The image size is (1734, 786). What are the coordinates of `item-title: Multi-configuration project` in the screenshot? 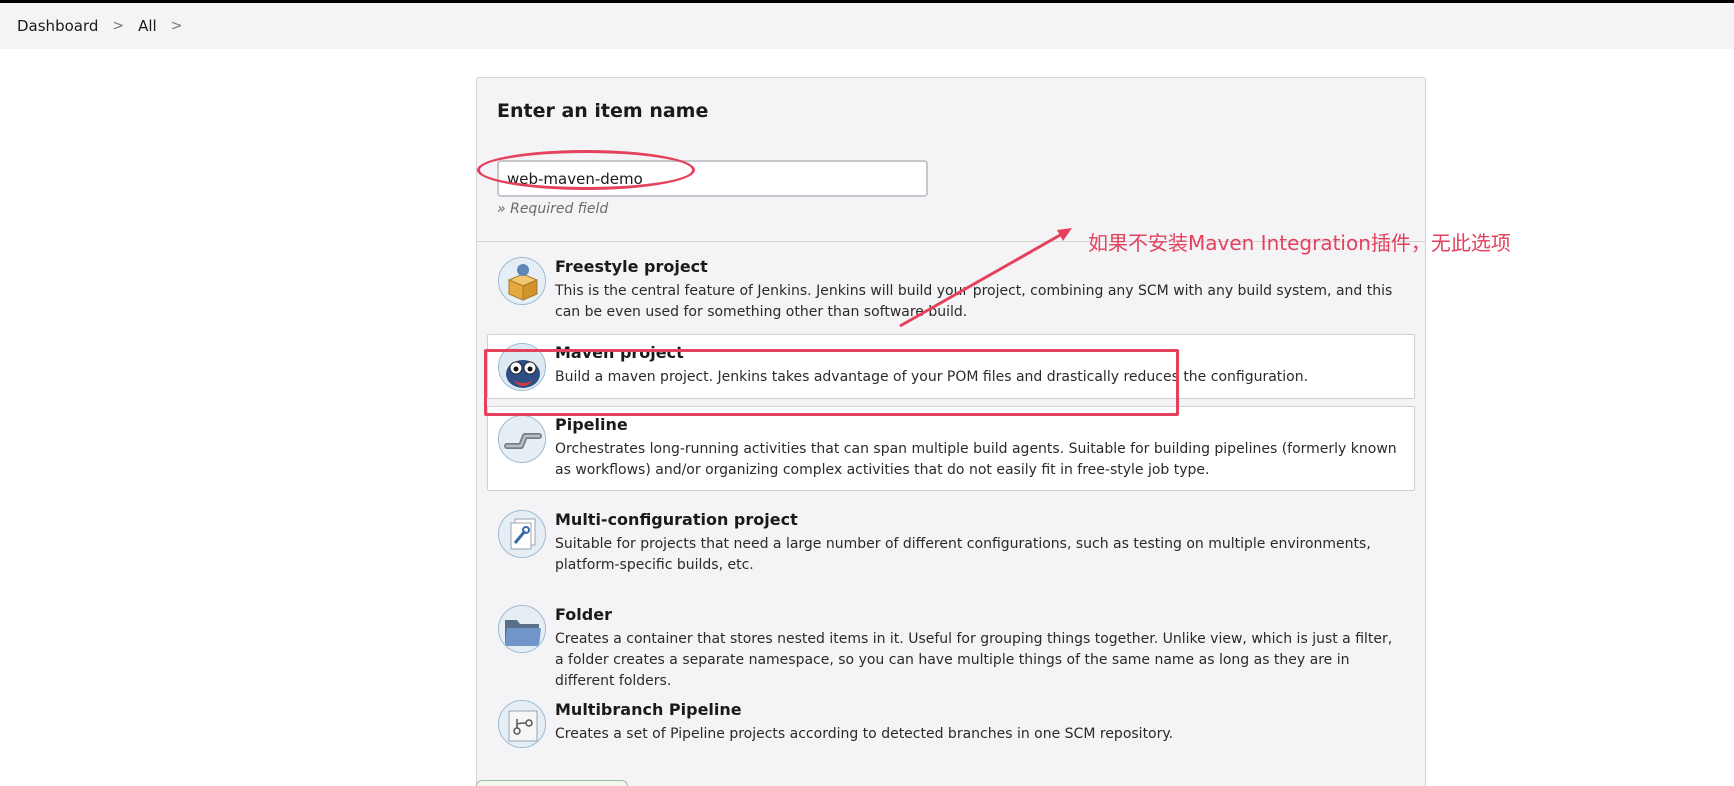 It's located at (676, 519).